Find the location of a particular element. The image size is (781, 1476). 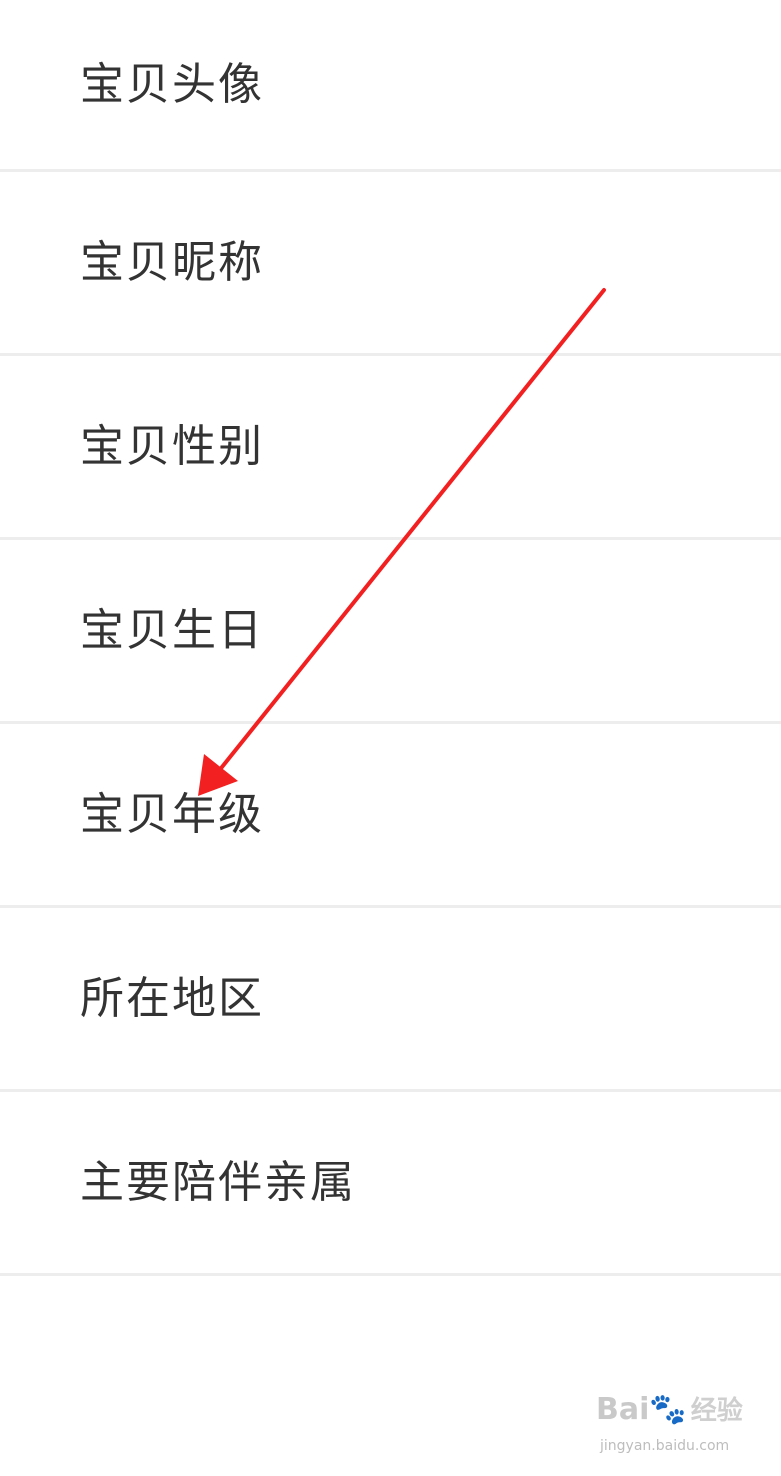

watermark-brand: Bai is located at coordinates (623, 1409).